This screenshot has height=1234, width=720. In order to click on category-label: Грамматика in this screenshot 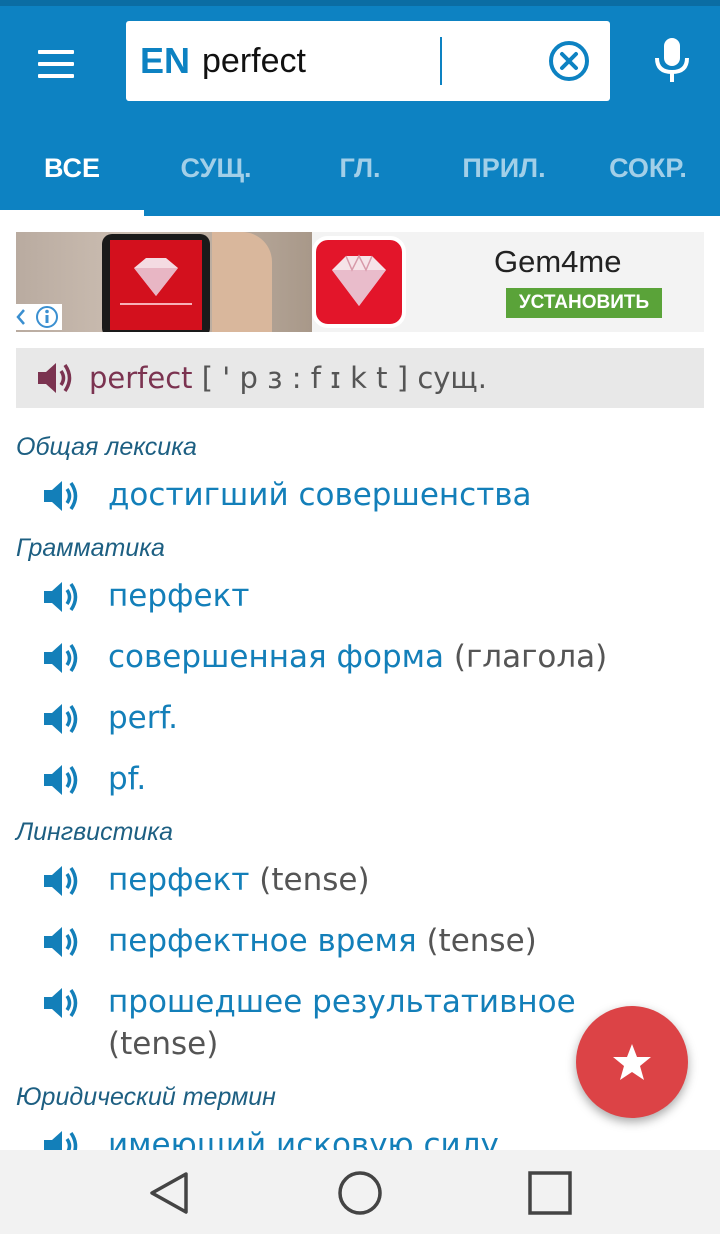, I will do `click(90, 548)`.